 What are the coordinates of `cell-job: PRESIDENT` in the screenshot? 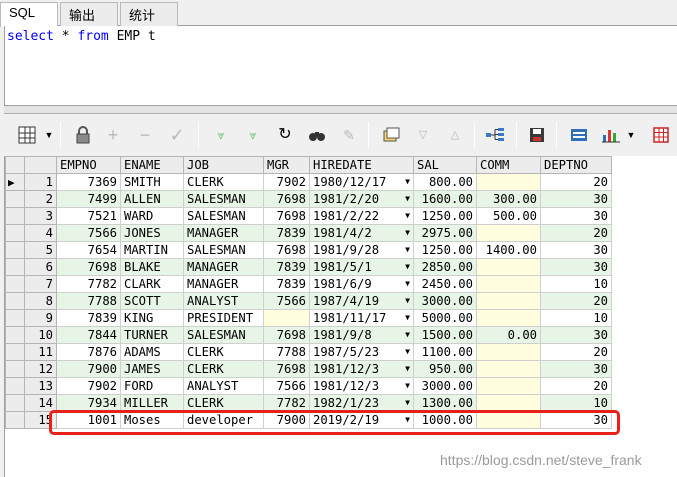 It's located at (223, 318).